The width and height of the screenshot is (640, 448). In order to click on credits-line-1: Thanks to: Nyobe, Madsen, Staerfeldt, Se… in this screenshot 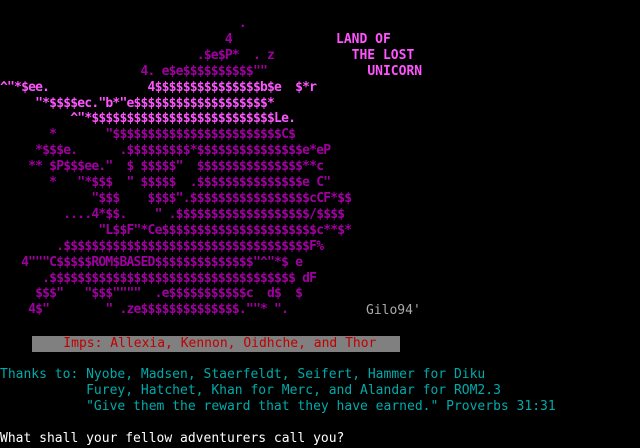, I will do `click(243, 374)`.